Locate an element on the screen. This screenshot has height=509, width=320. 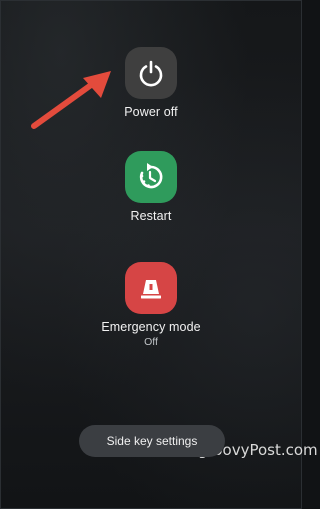
power-off-option: Power off is located at coordinates (151, 83).